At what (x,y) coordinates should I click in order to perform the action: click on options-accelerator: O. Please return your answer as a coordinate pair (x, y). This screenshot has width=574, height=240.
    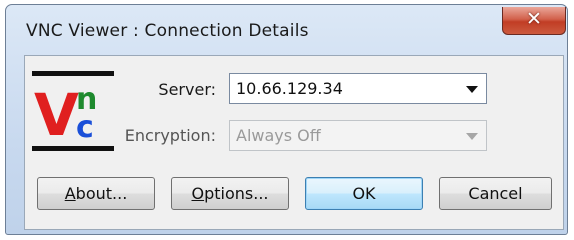
    Looking at the image, I should click on (198, 193).